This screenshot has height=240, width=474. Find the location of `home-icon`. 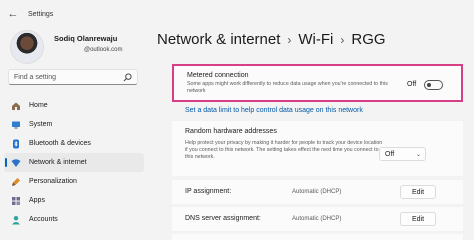

home-icon is located at coordinates (16, 106).